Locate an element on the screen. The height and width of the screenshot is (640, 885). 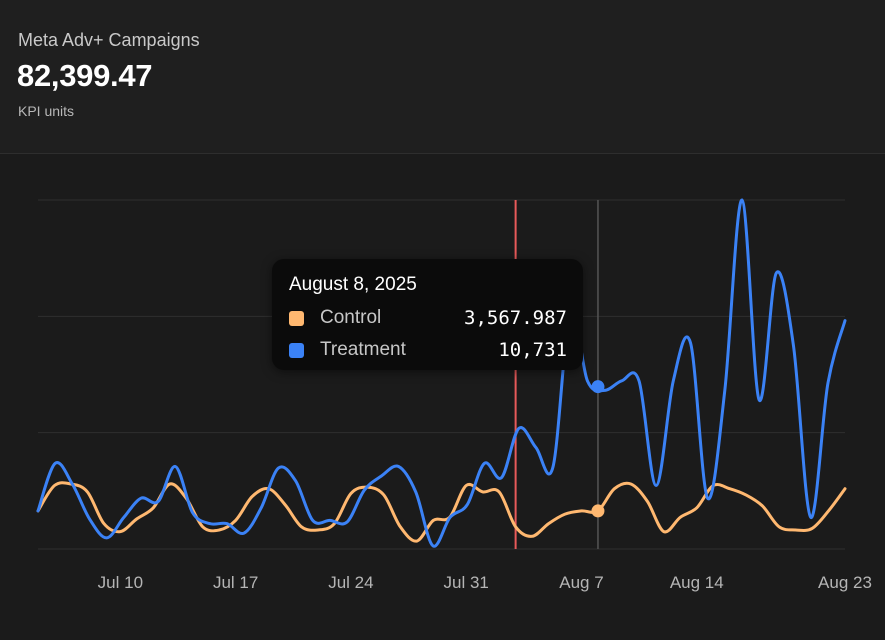
tooltip-series-value: 10,731 is located at coordinates (532, 350).